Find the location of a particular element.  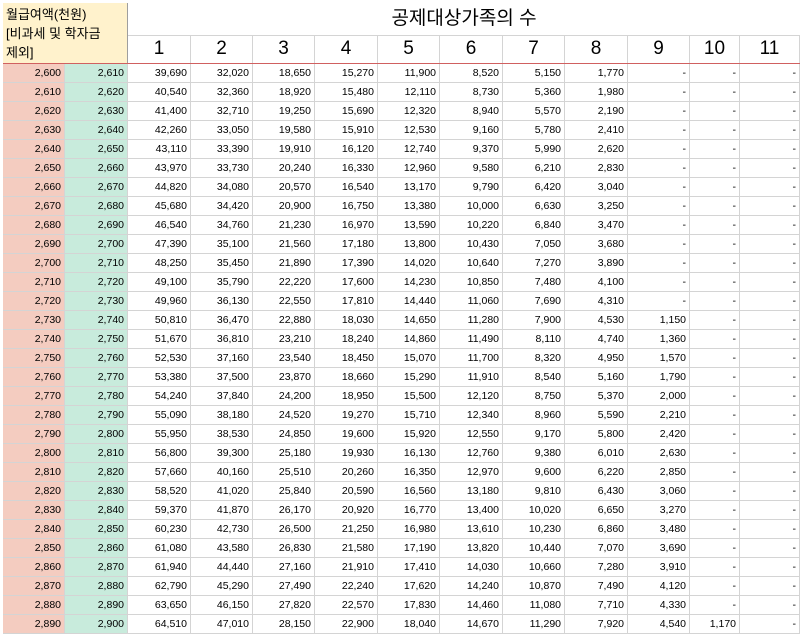

tax-amount-cell: 12,320 is located at coordinates (409, 111).